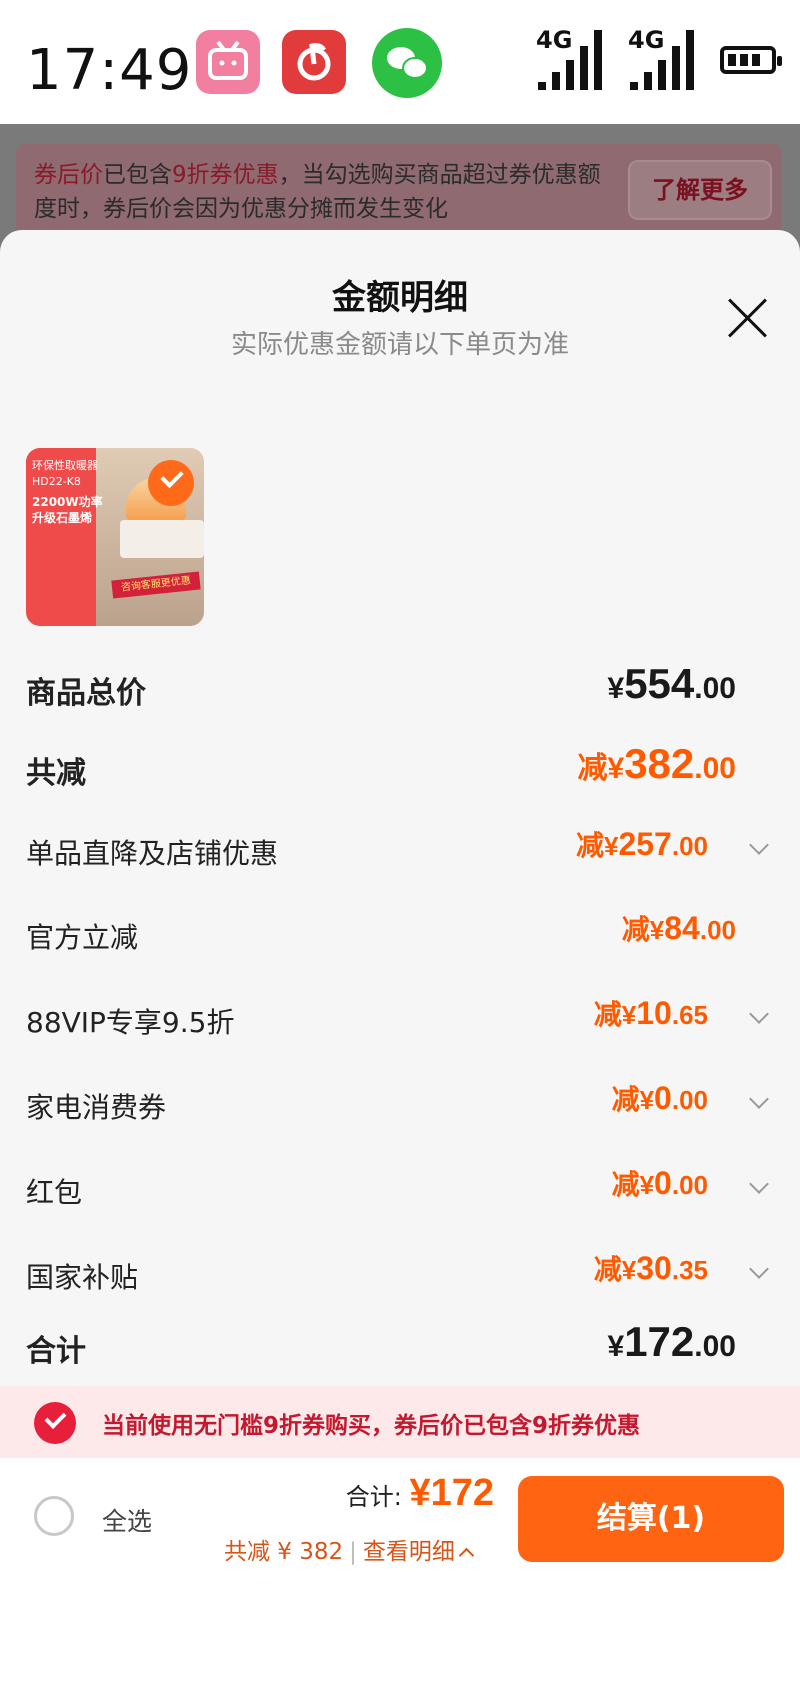  Describe the element at coordinates (466, 1555) in the screenshot. I see `chevron-up-icon` at that location.